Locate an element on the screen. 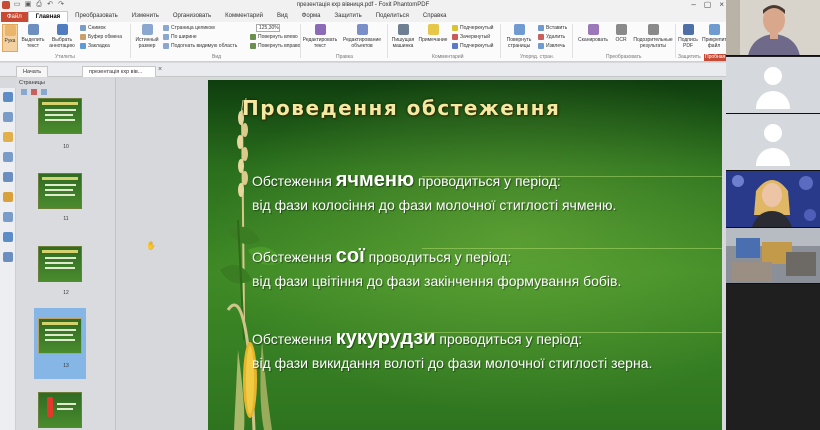 Image resolution: width=820 pixels, height=430 pixels. note-button: Примечание is located at coordinates (433, 33).